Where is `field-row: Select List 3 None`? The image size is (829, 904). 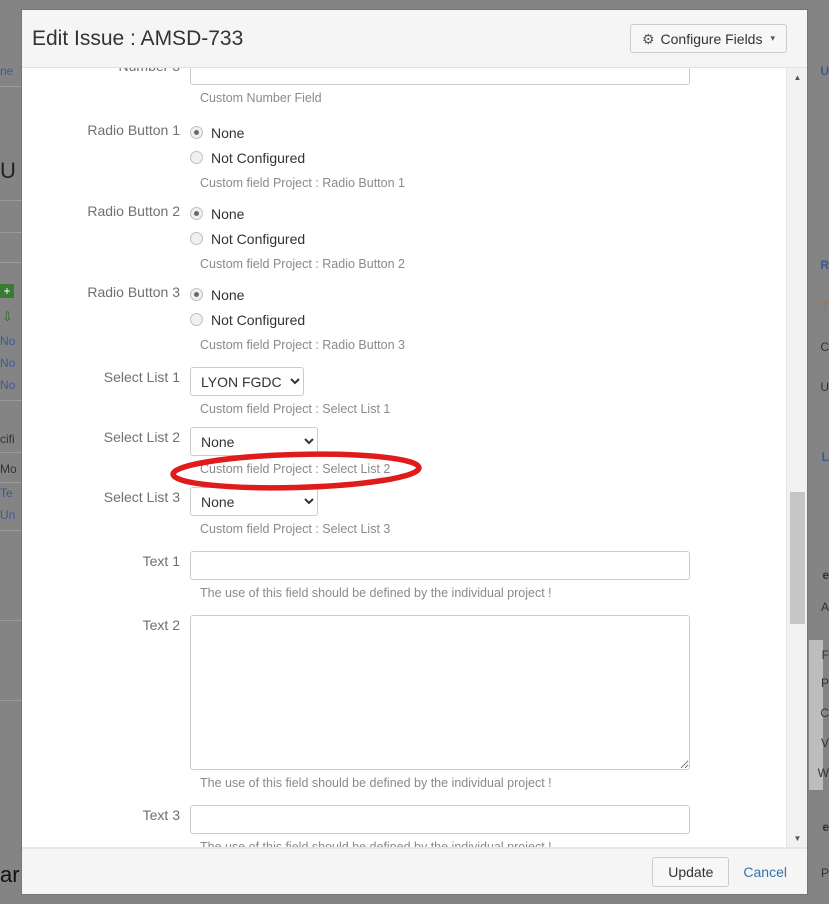 field-row: Select List 3 None is located at coordinates (404, 501).